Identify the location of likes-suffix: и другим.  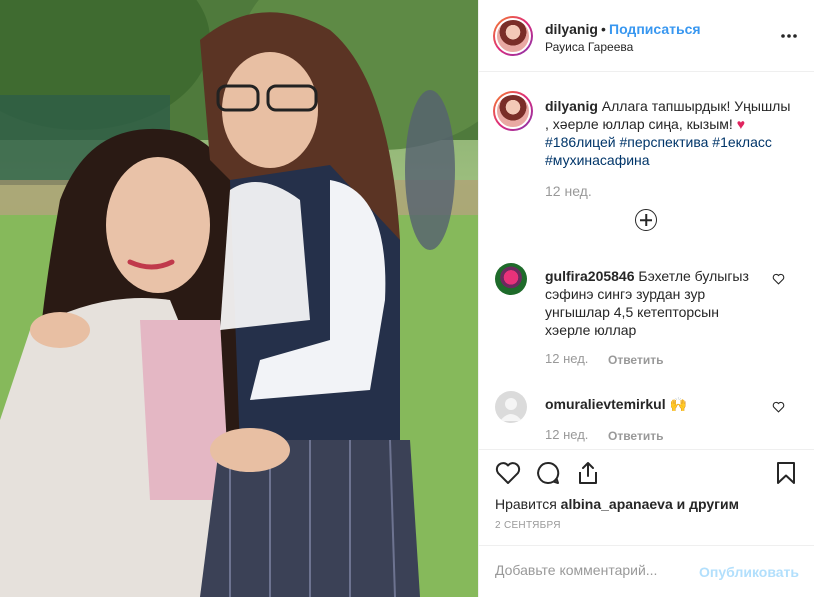
(708, 504).